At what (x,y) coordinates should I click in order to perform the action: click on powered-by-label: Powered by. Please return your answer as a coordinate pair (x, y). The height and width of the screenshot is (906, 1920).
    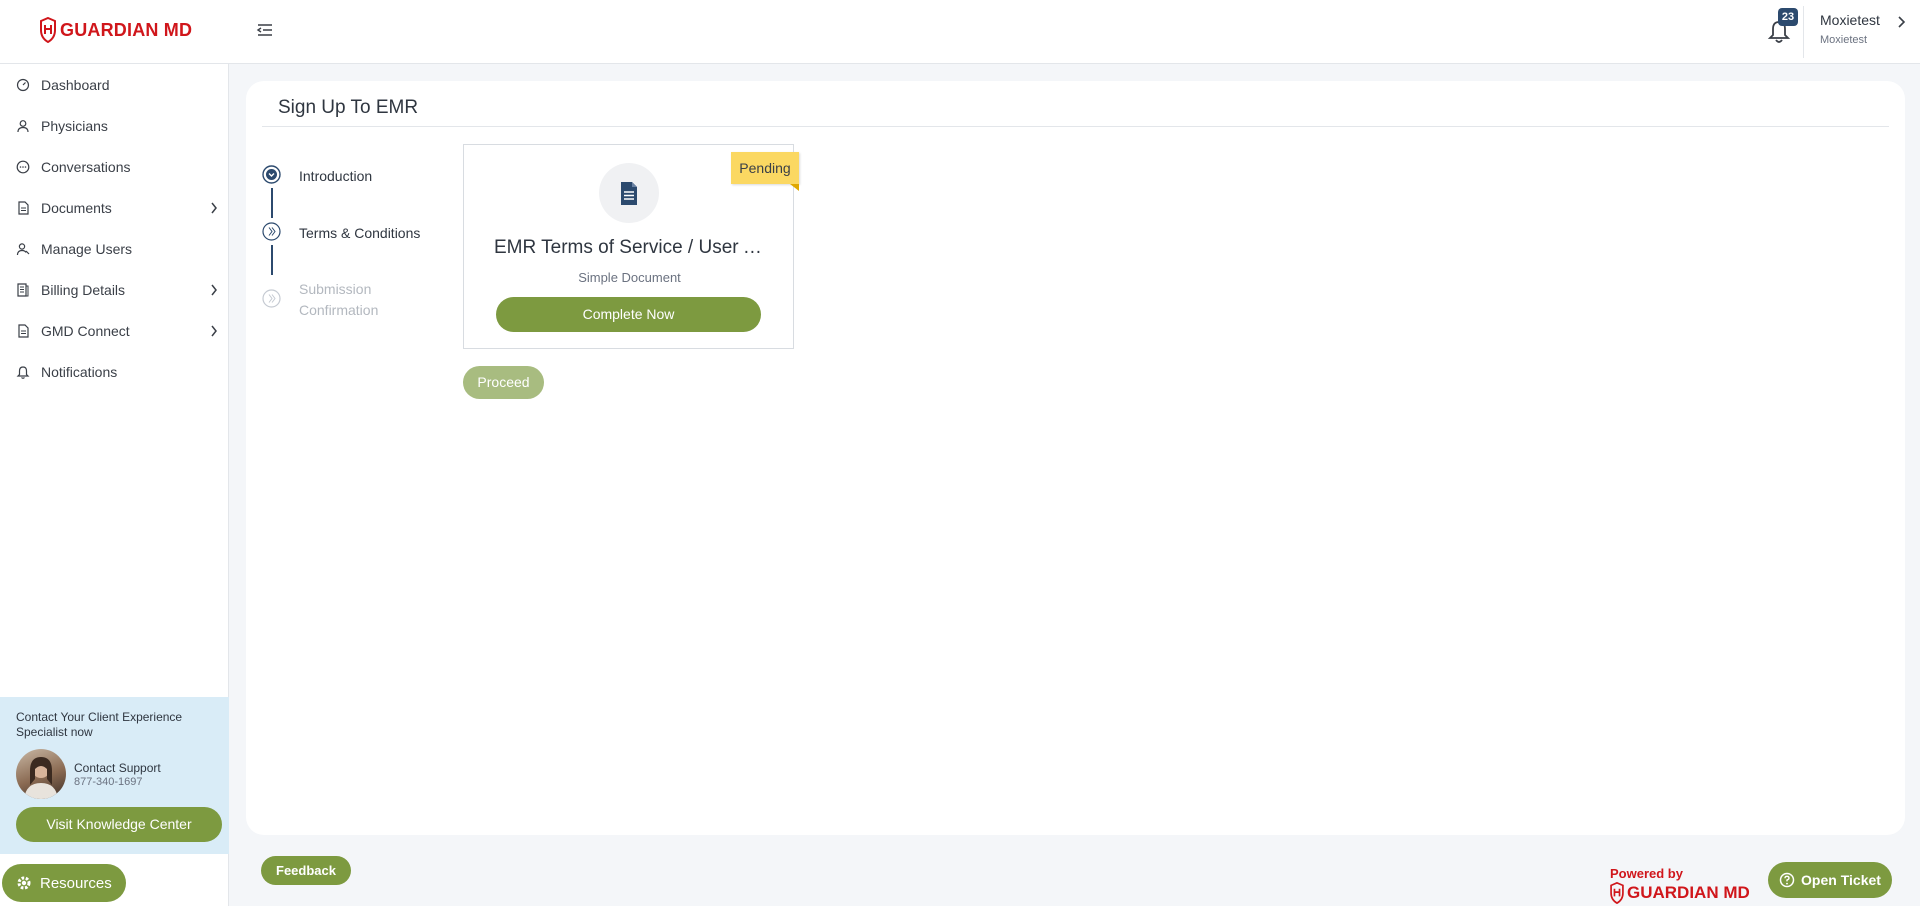
    Looking at the image, I should click on (1646, 873).